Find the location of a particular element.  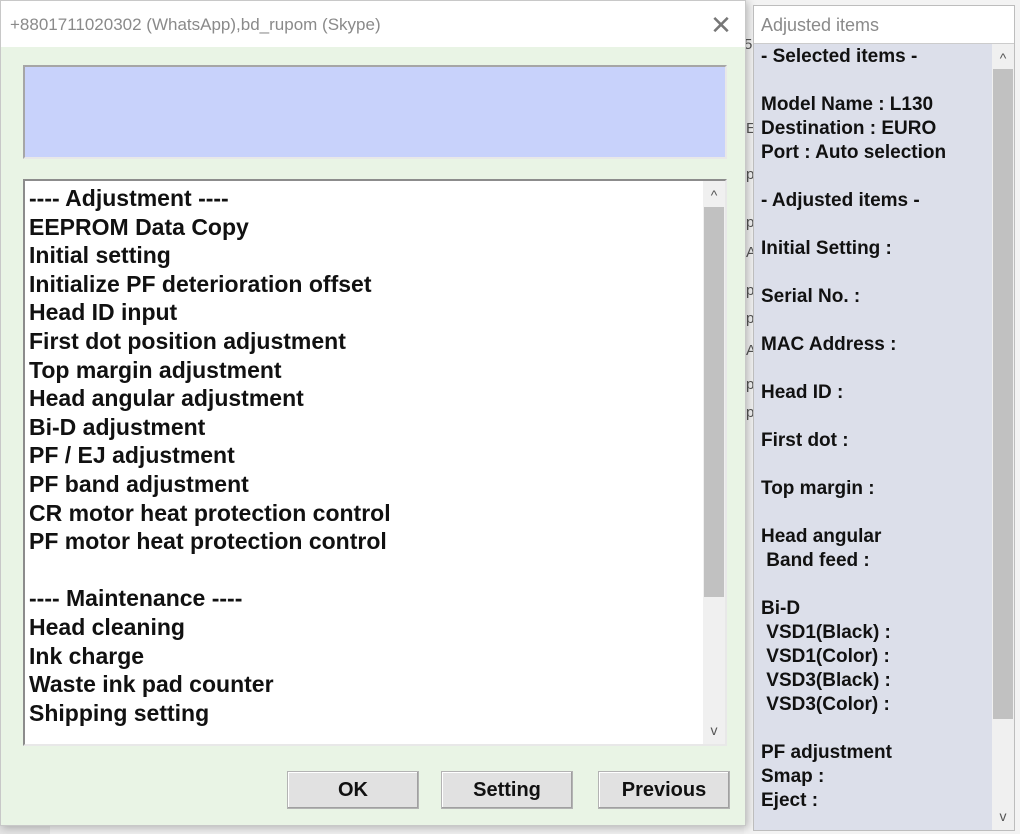

adjusted-items-scrollbar-thumb is located at coordinates (1003, 394).